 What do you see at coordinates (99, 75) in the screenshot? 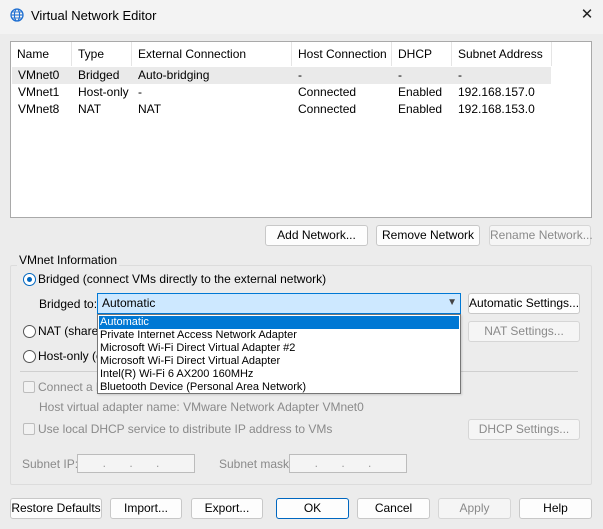
I see `cell-type: Bridged` at bounding box center [99, 75].